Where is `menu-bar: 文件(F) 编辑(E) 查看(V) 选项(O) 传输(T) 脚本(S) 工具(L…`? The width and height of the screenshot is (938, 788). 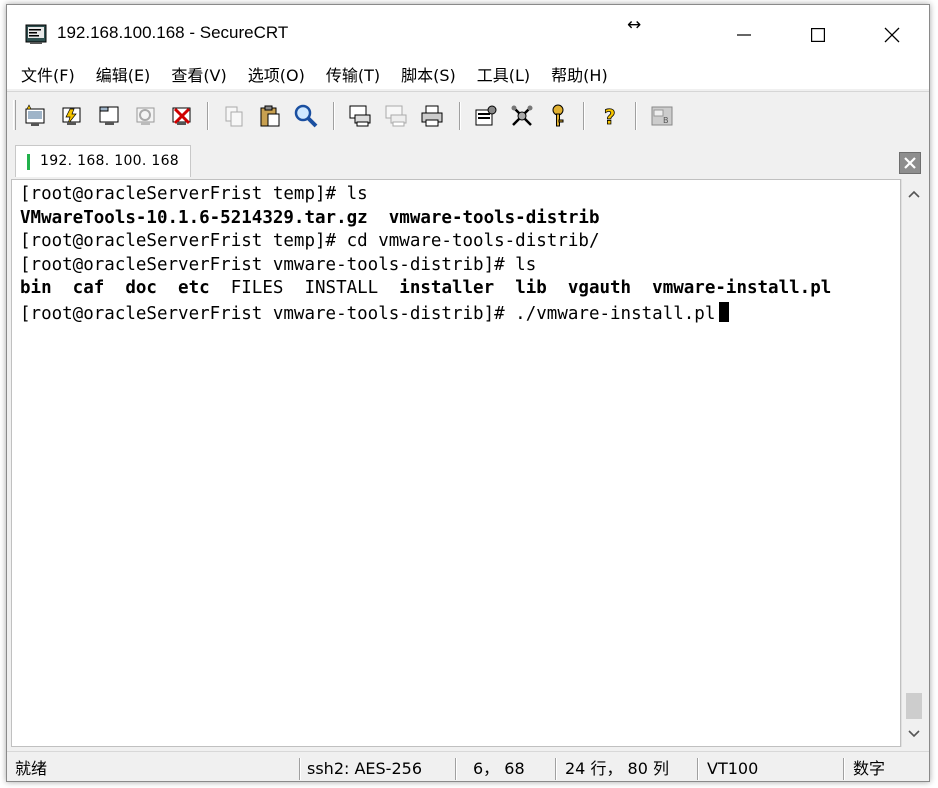 menu-bar: 文件(F) 编辑(E) 查看(V) 选项(O) 传输(T) 脚本(S) 工具(L… is located at coordinates (468, 76).